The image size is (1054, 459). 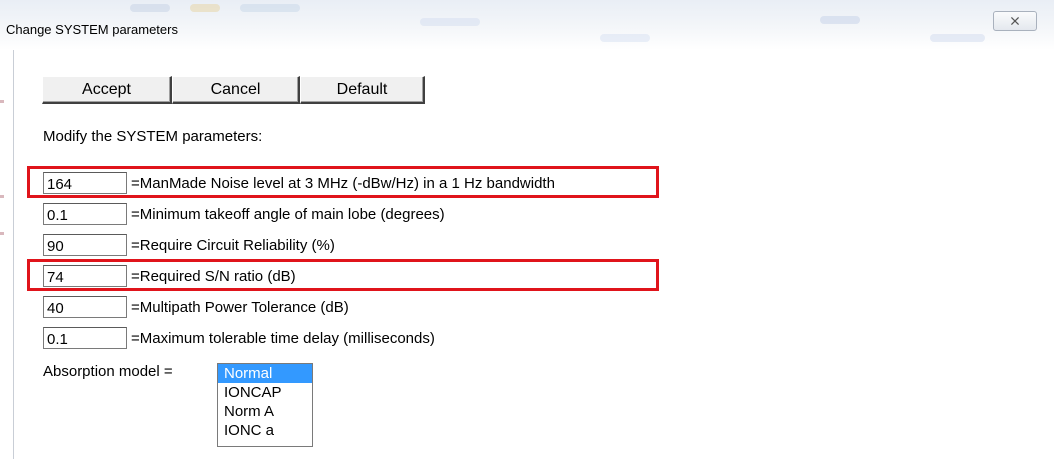 What do you see at coordinates (153, 136) in the screenshot?
I see `instruction-text: Modify the SYSTEM parameters:` at bounding box center [153, 136].